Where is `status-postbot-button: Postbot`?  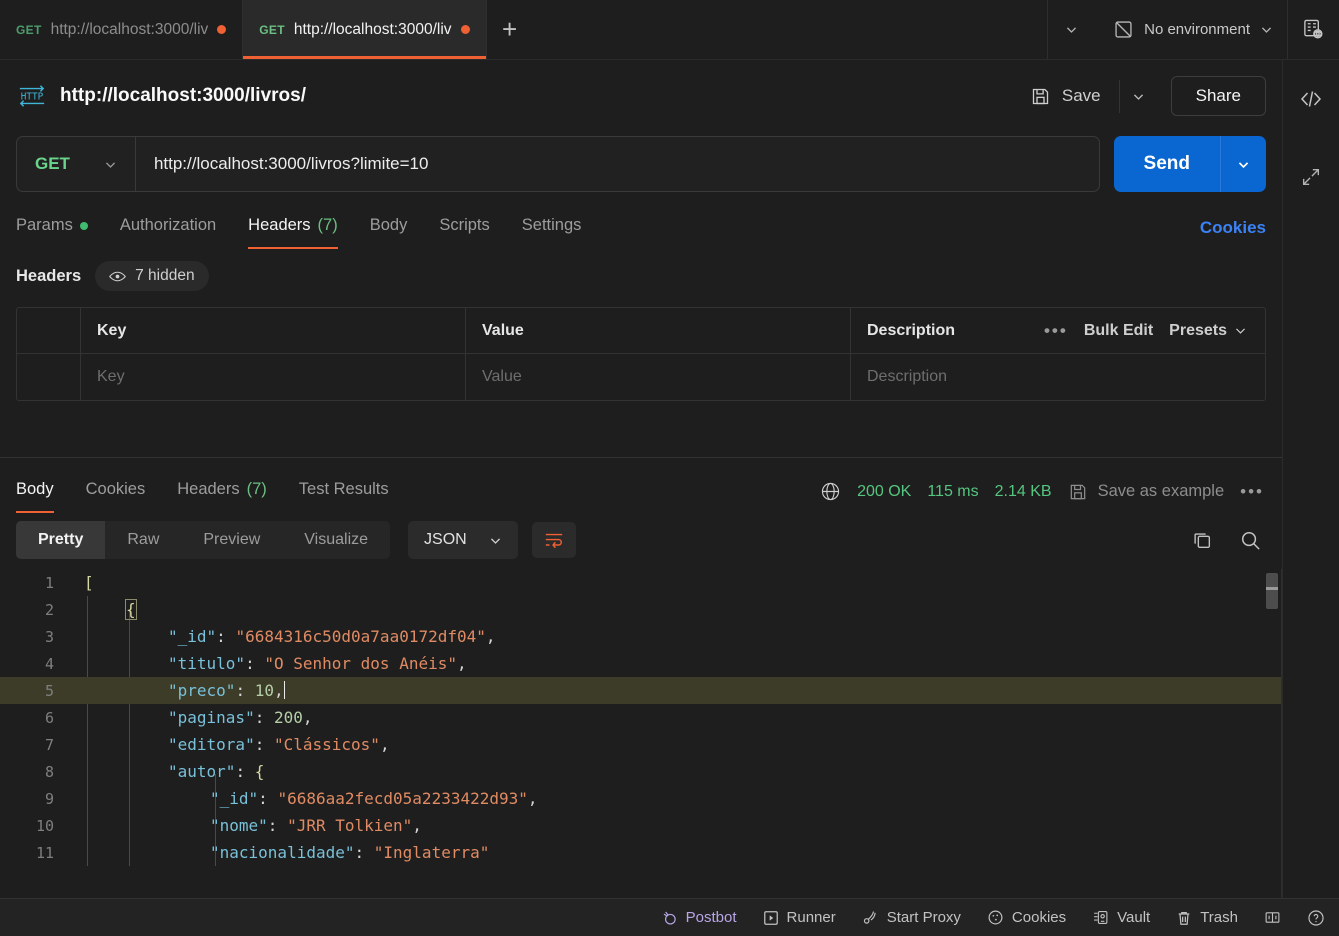 status-postbot-button: Postbot is located at coordinates (699, 917).